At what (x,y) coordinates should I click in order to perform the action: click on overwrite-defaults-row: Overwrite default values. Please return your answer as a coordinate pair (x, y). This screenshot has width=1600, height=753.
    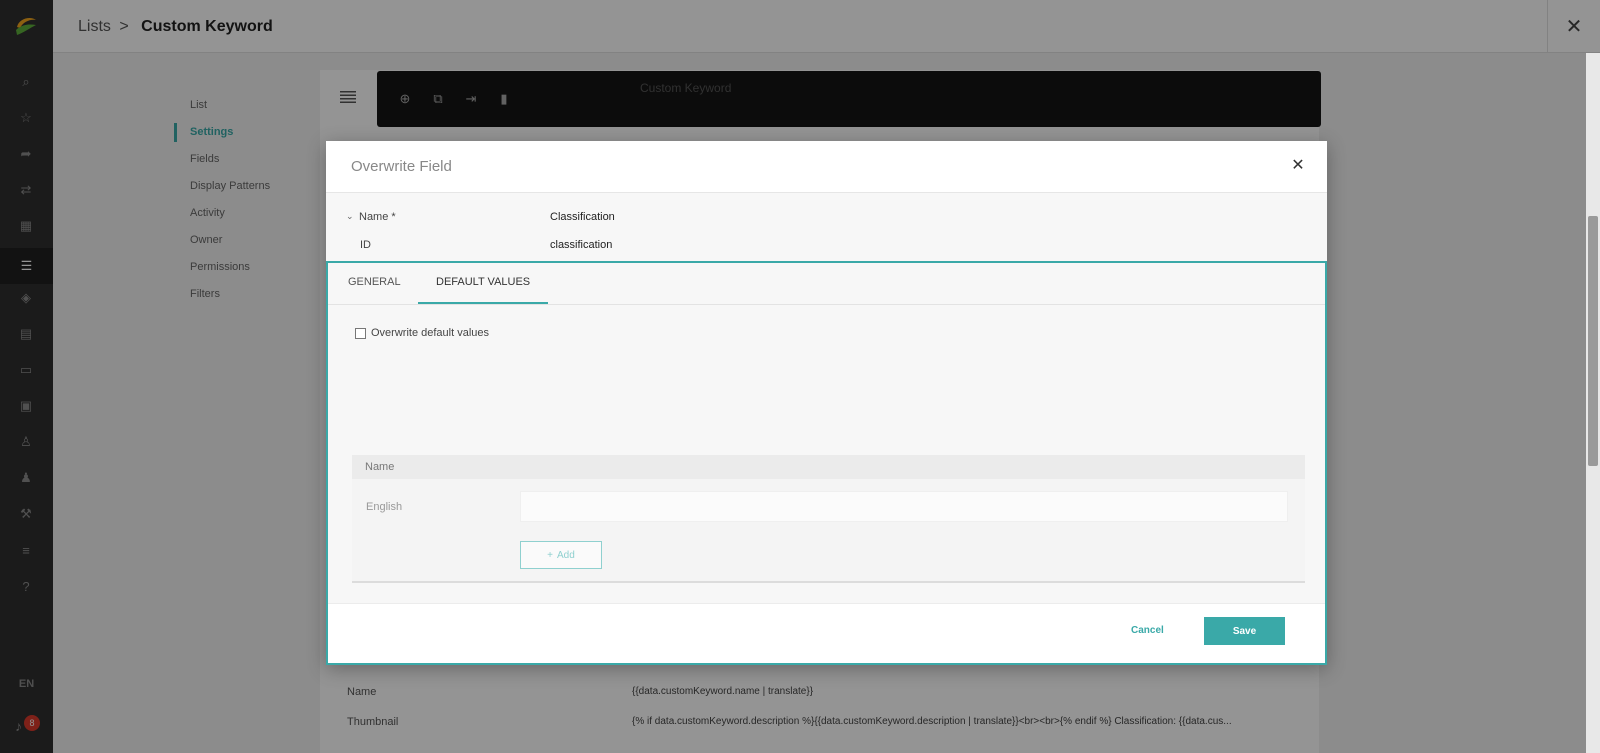
    Looking at the image, I should click on (422, 333).